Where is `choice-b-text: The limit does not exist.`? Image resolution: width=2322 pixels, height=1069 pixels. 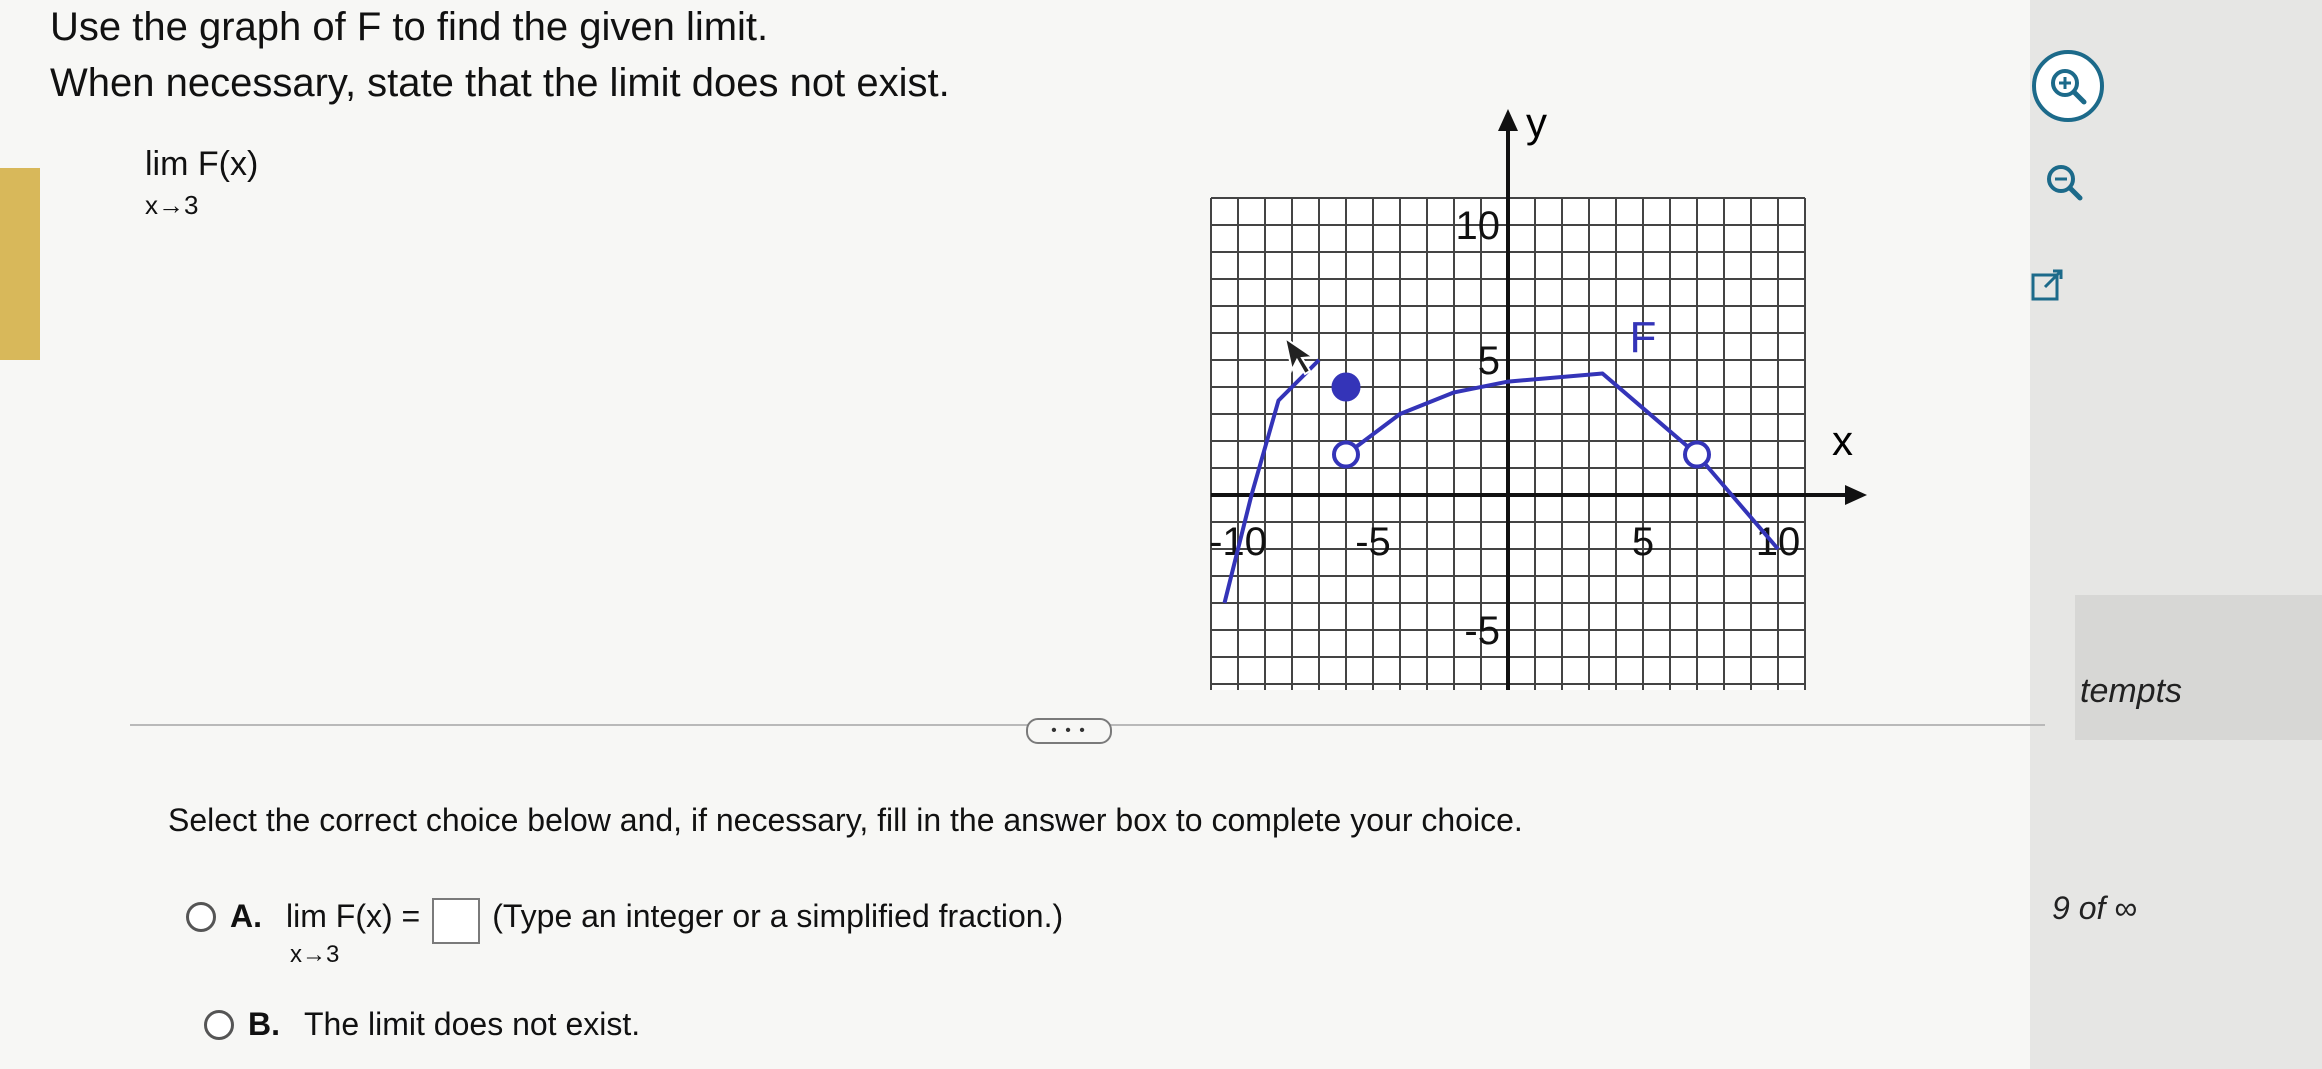 choice-b-text: The limit does not exist. is located at coordinates (472, 1024).